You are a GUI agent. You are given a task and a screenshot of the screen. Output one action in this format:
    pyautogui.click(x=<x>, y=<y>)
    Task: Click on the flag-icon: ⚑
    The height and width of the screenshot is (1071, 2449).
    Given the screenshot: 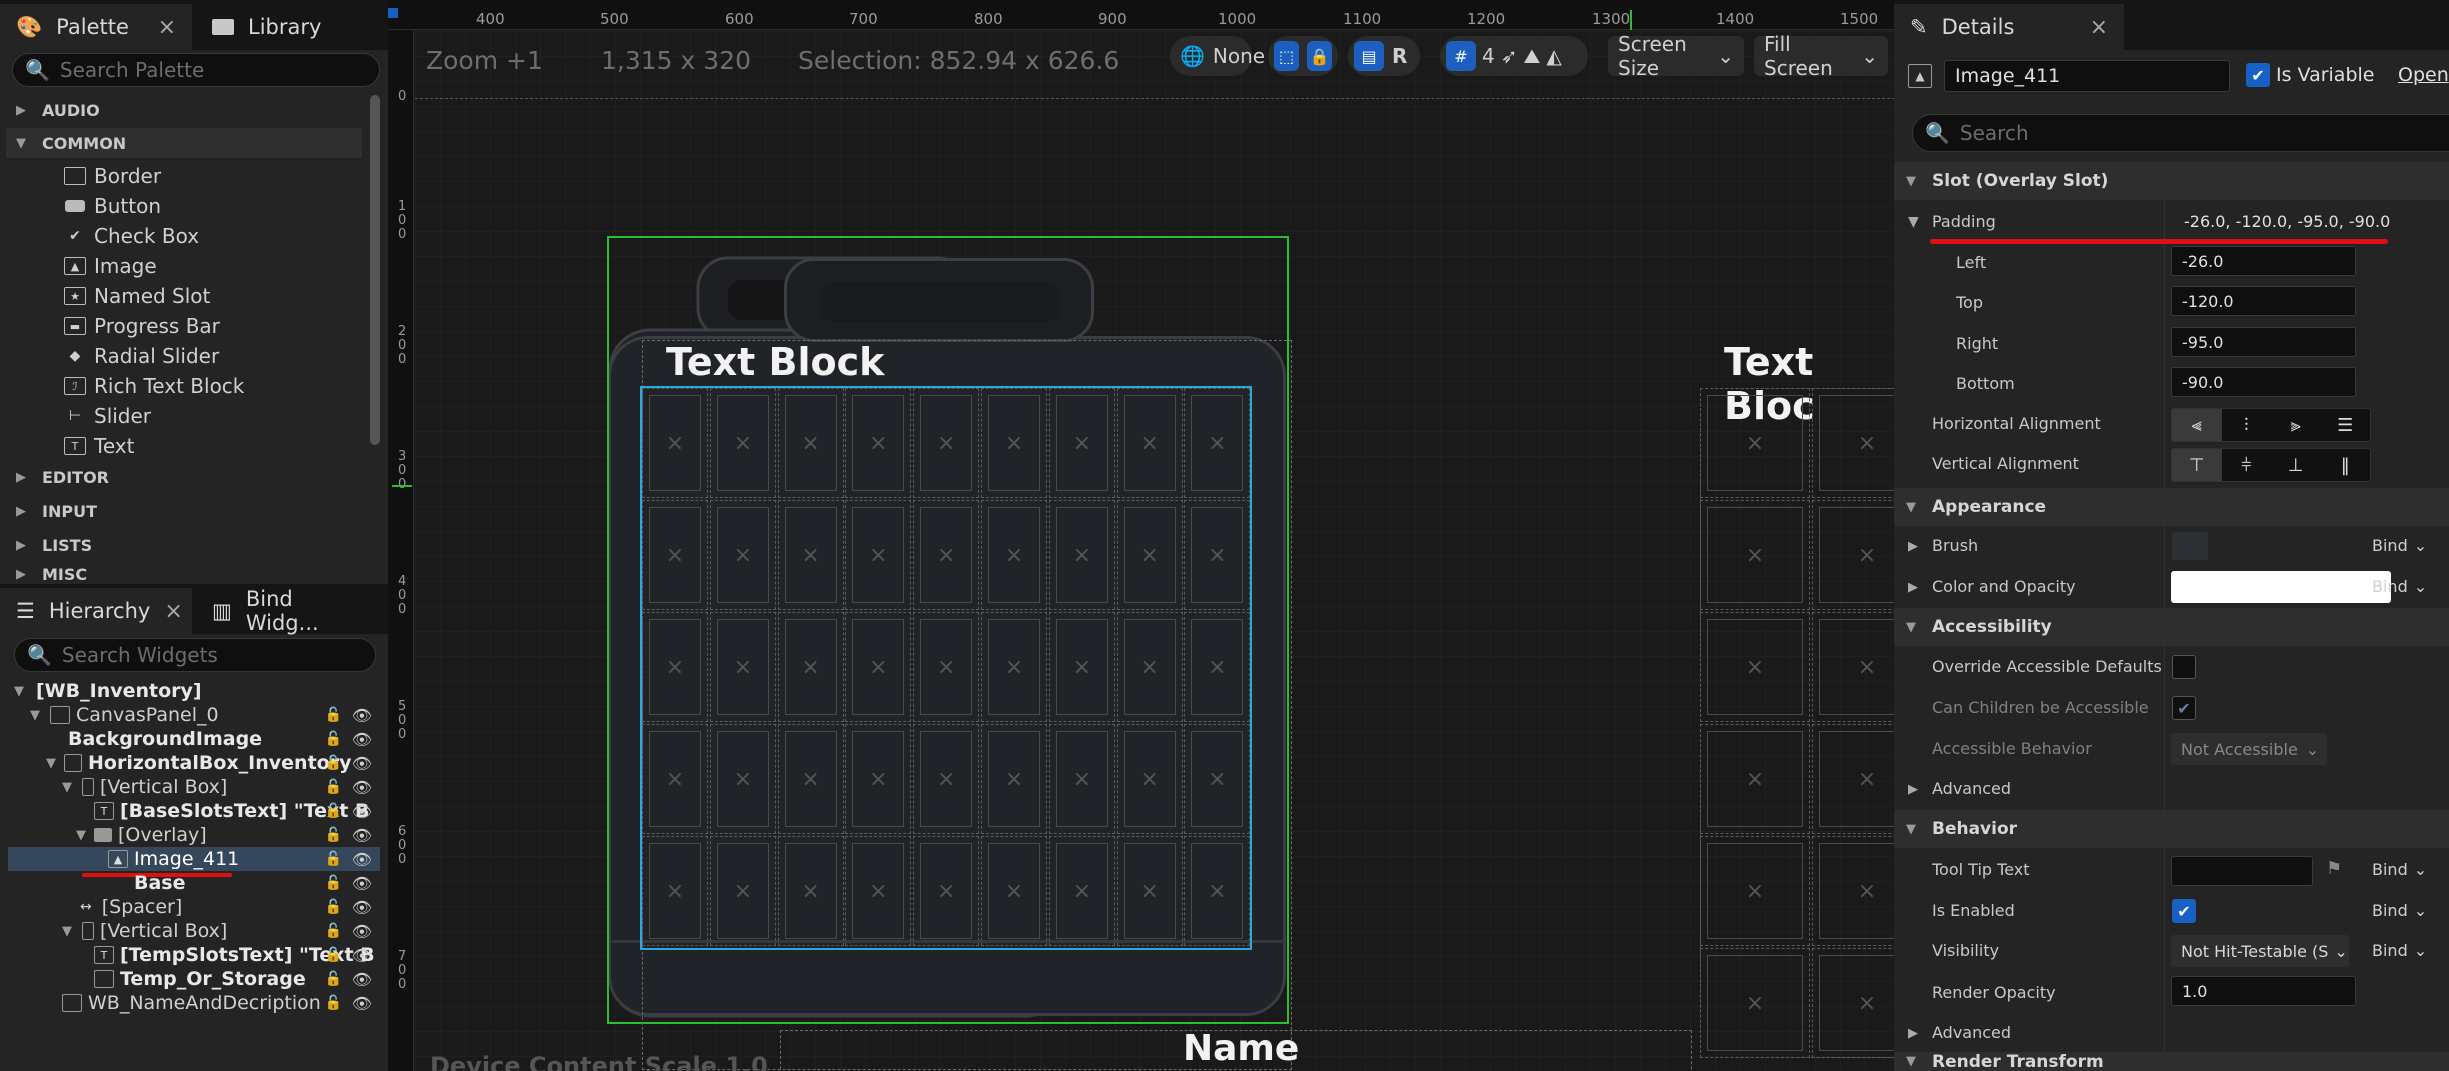 What is the action you would take?
    pyautogui.click(x=2334, y=868)
    